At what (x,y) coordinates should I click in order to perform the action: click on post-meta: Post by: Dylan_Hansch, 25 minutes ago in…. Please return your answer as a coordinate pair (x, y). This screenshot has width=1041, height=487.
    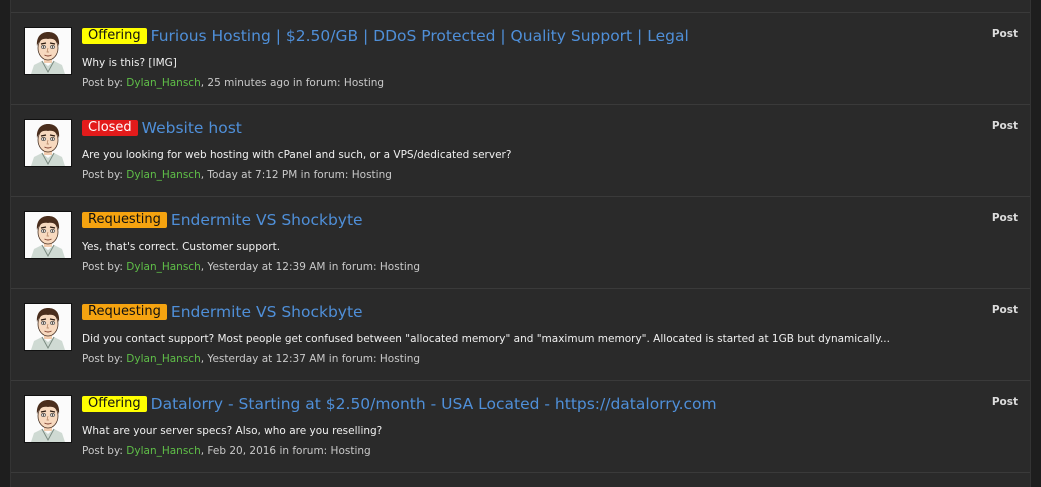
    Looking at the image, I should click on (233, 83).